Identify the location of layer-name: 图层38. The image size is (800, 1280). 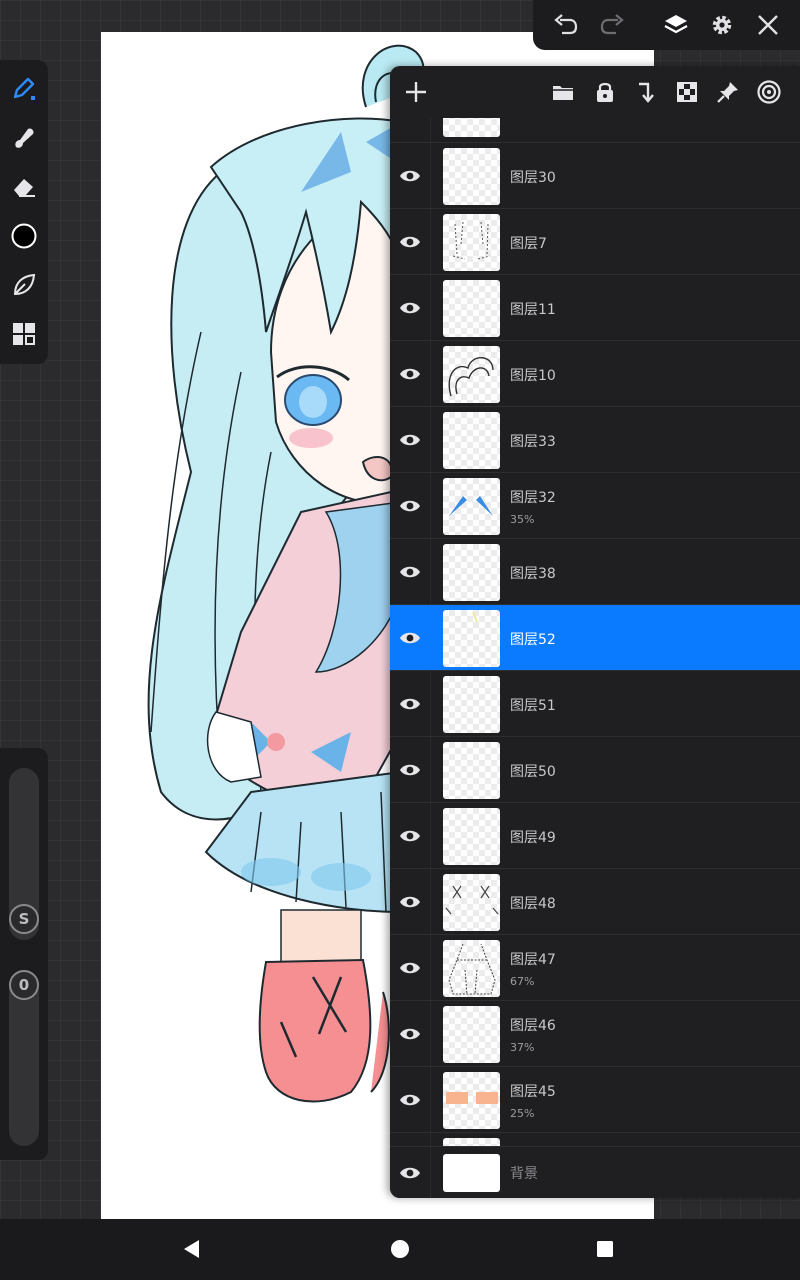
(533, 574).